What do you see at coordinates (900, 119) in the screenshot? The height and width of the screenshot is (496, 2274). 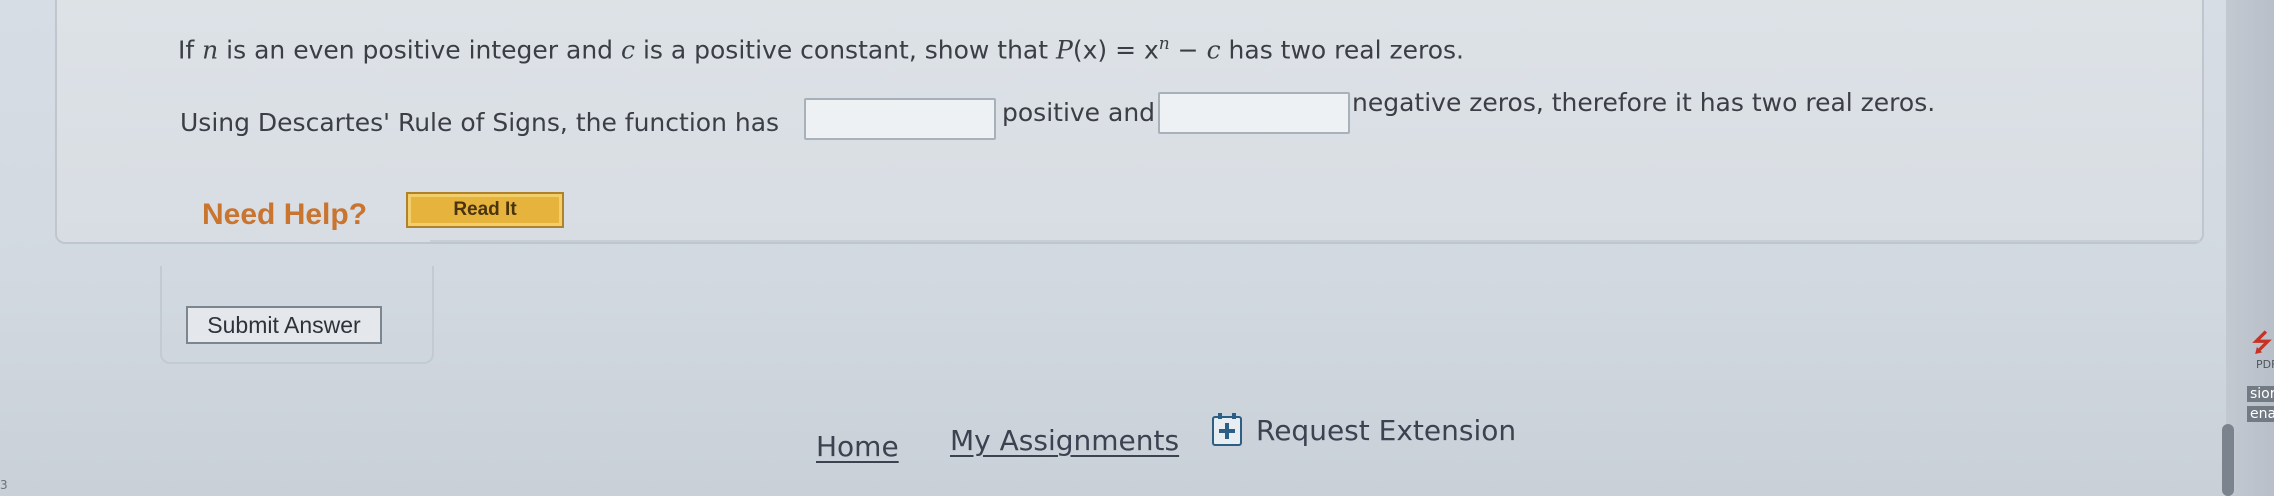 I see `positive-zeros-input` at bounding box center [900, 119].